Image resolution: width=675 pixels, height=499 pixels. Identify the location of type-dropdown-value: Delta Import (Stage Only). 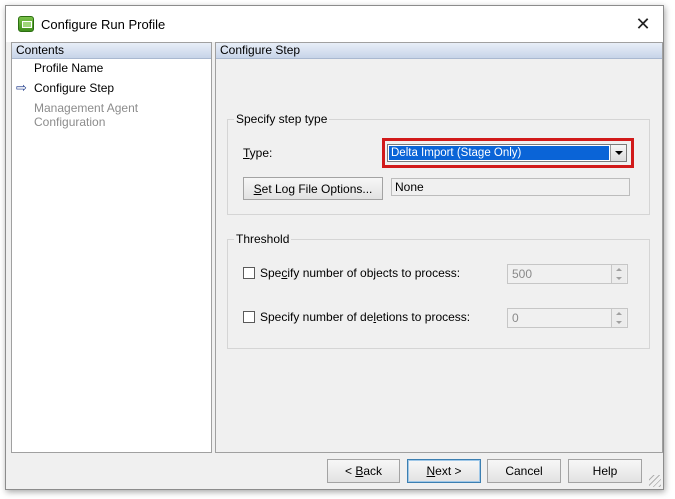
(499, 153).